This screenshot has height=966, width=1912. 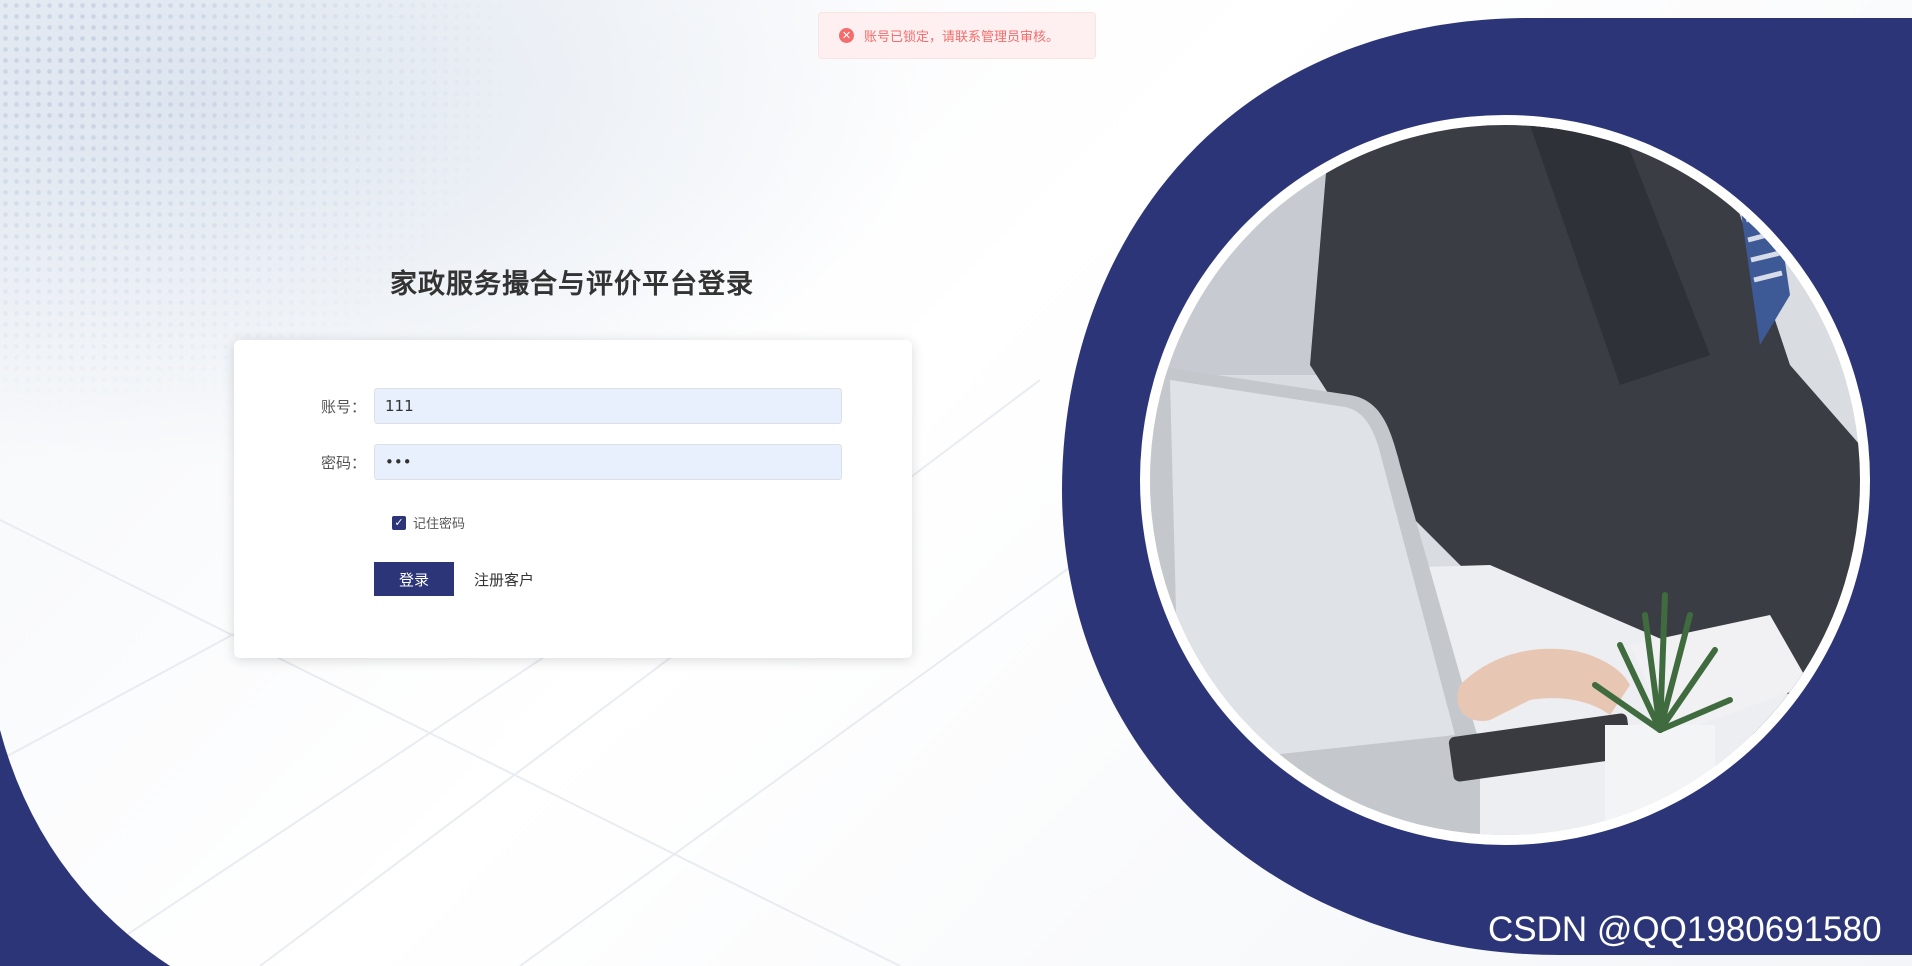 I want to click on toast-message: 账号已锁定，请联系管理员审核。, so click(x=962, y=37).